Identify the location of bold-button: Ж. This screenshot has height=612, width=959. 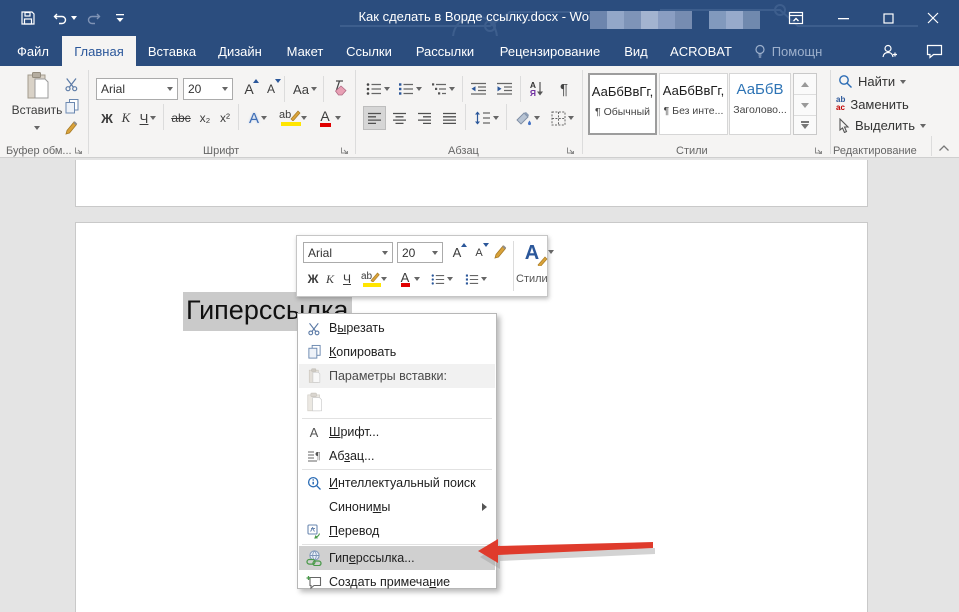
(107, 118).